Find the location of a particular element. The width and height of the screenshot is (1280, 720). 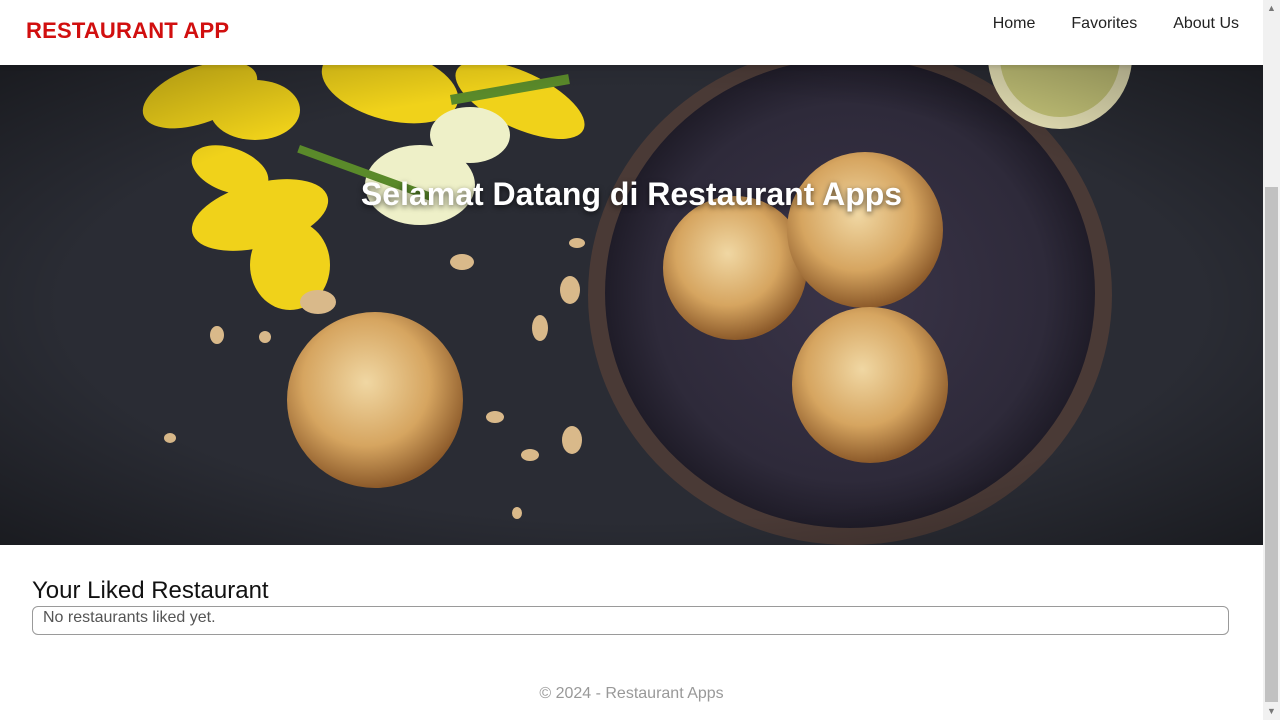

footer-copyright: © 2024 - Restaurant Apps is located at coordinates (631, 693).